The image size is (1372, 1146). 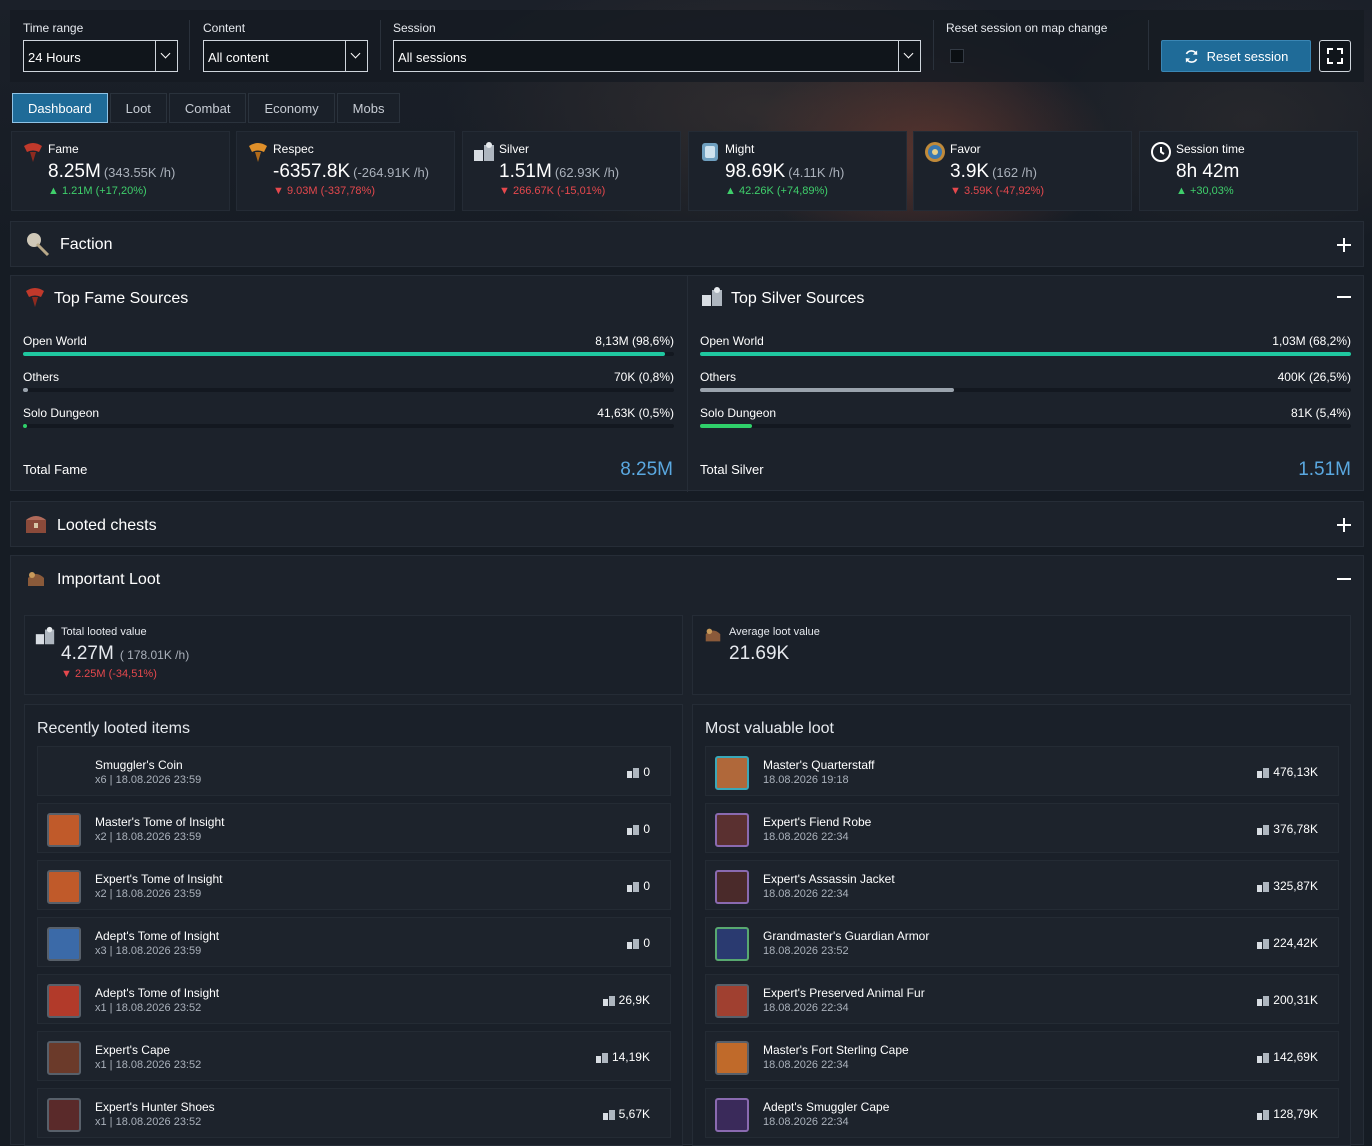 What do you see at coordinates (646, 469) in the screenshot?
I see `total-fame-value: 8.25M` at bounding box center [646, 469].